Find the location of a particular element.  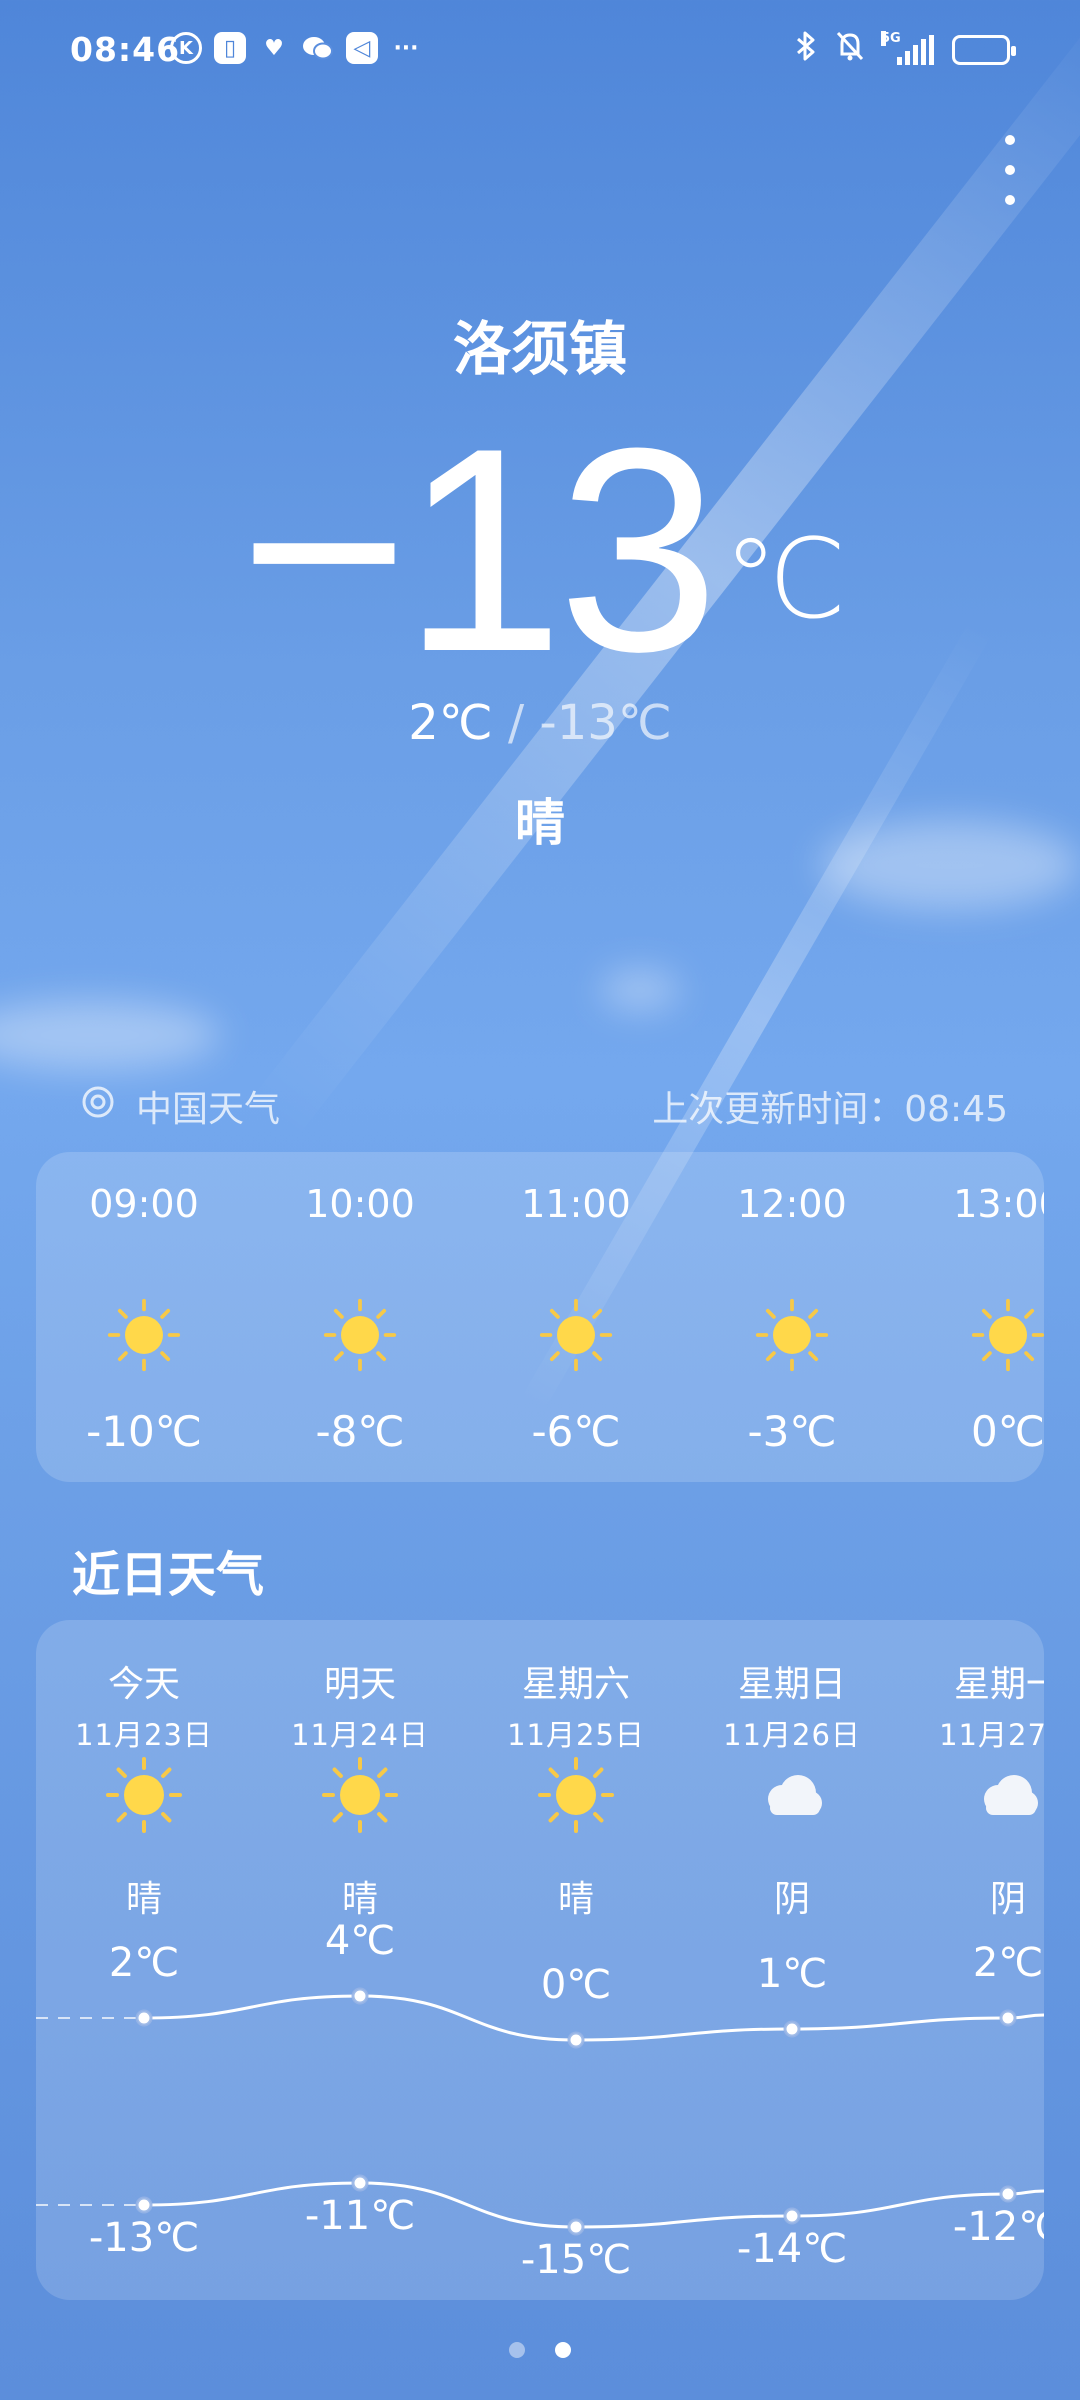

status-bar: 08:46 K ▯ ♥ ◁ ··· 5G is located at coordinates (540, 50).